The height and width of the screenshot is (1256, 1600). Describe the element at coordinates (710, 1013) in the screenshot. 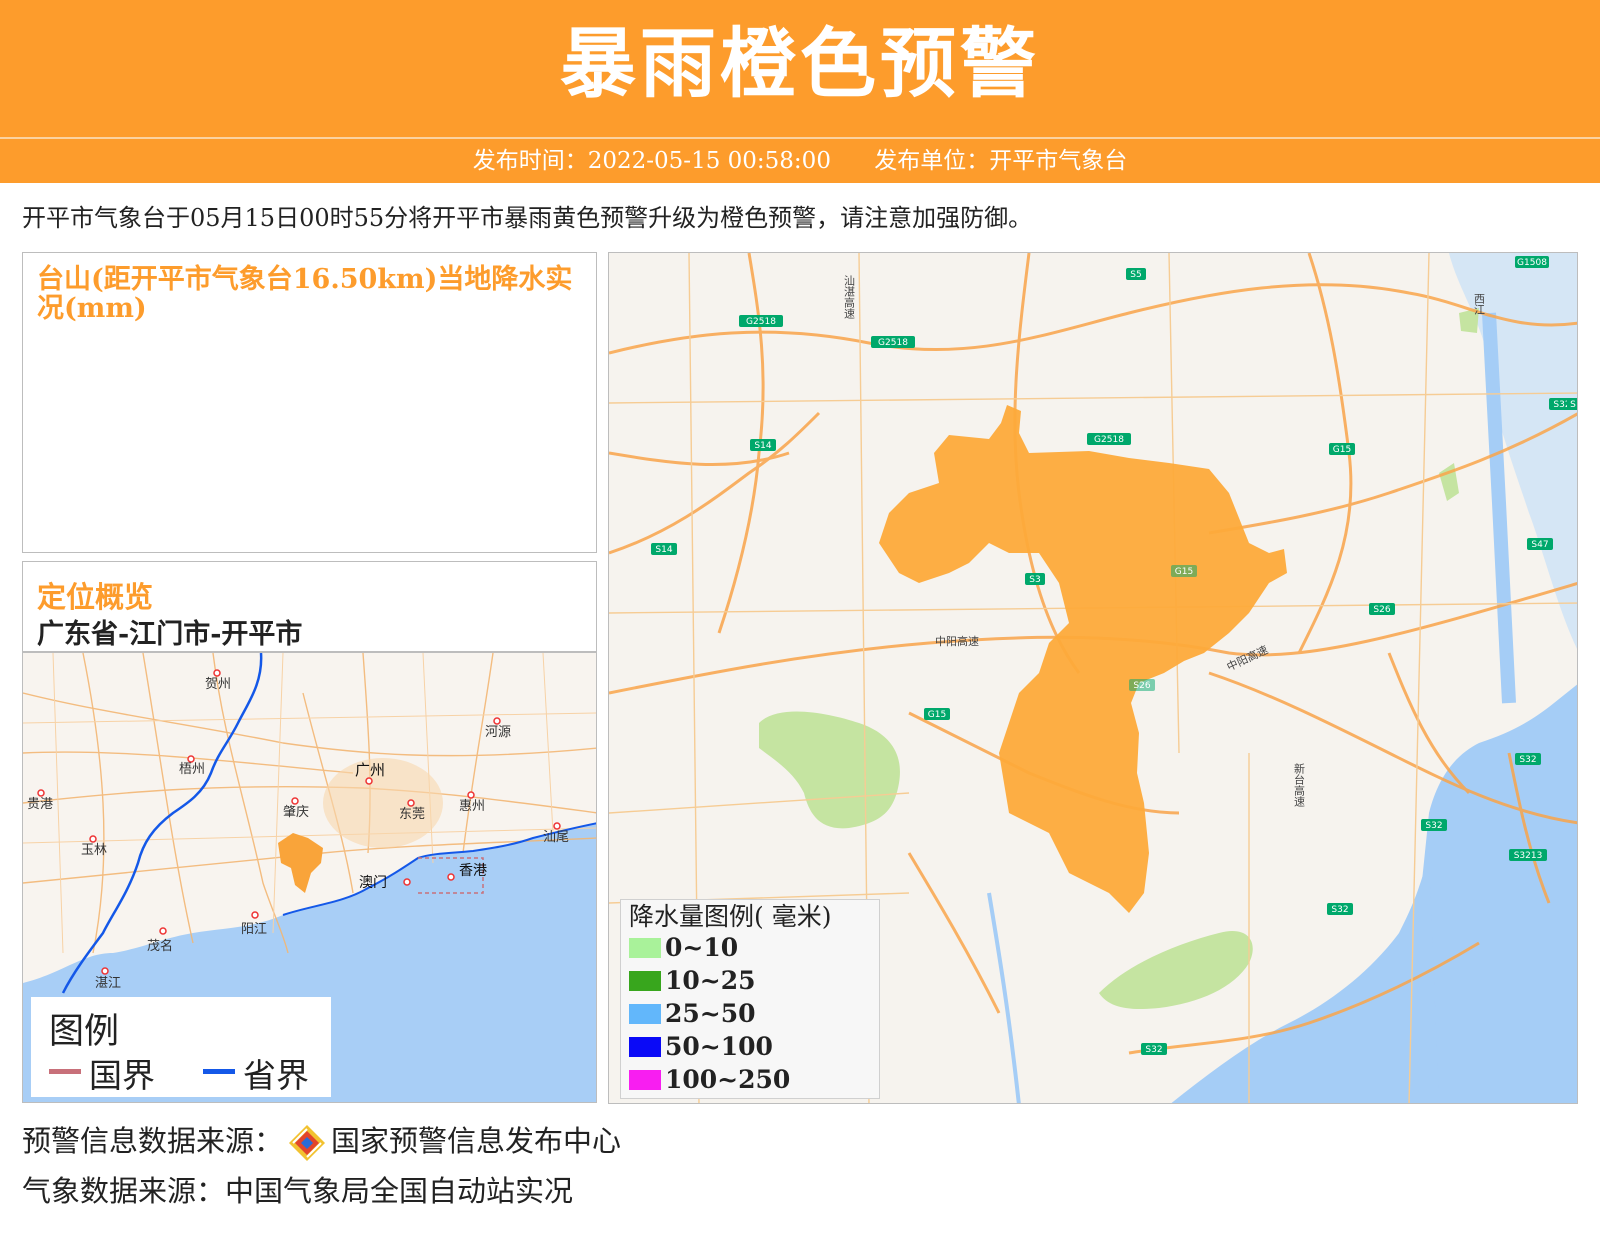

I see `legend-label: 25~50` at that location.